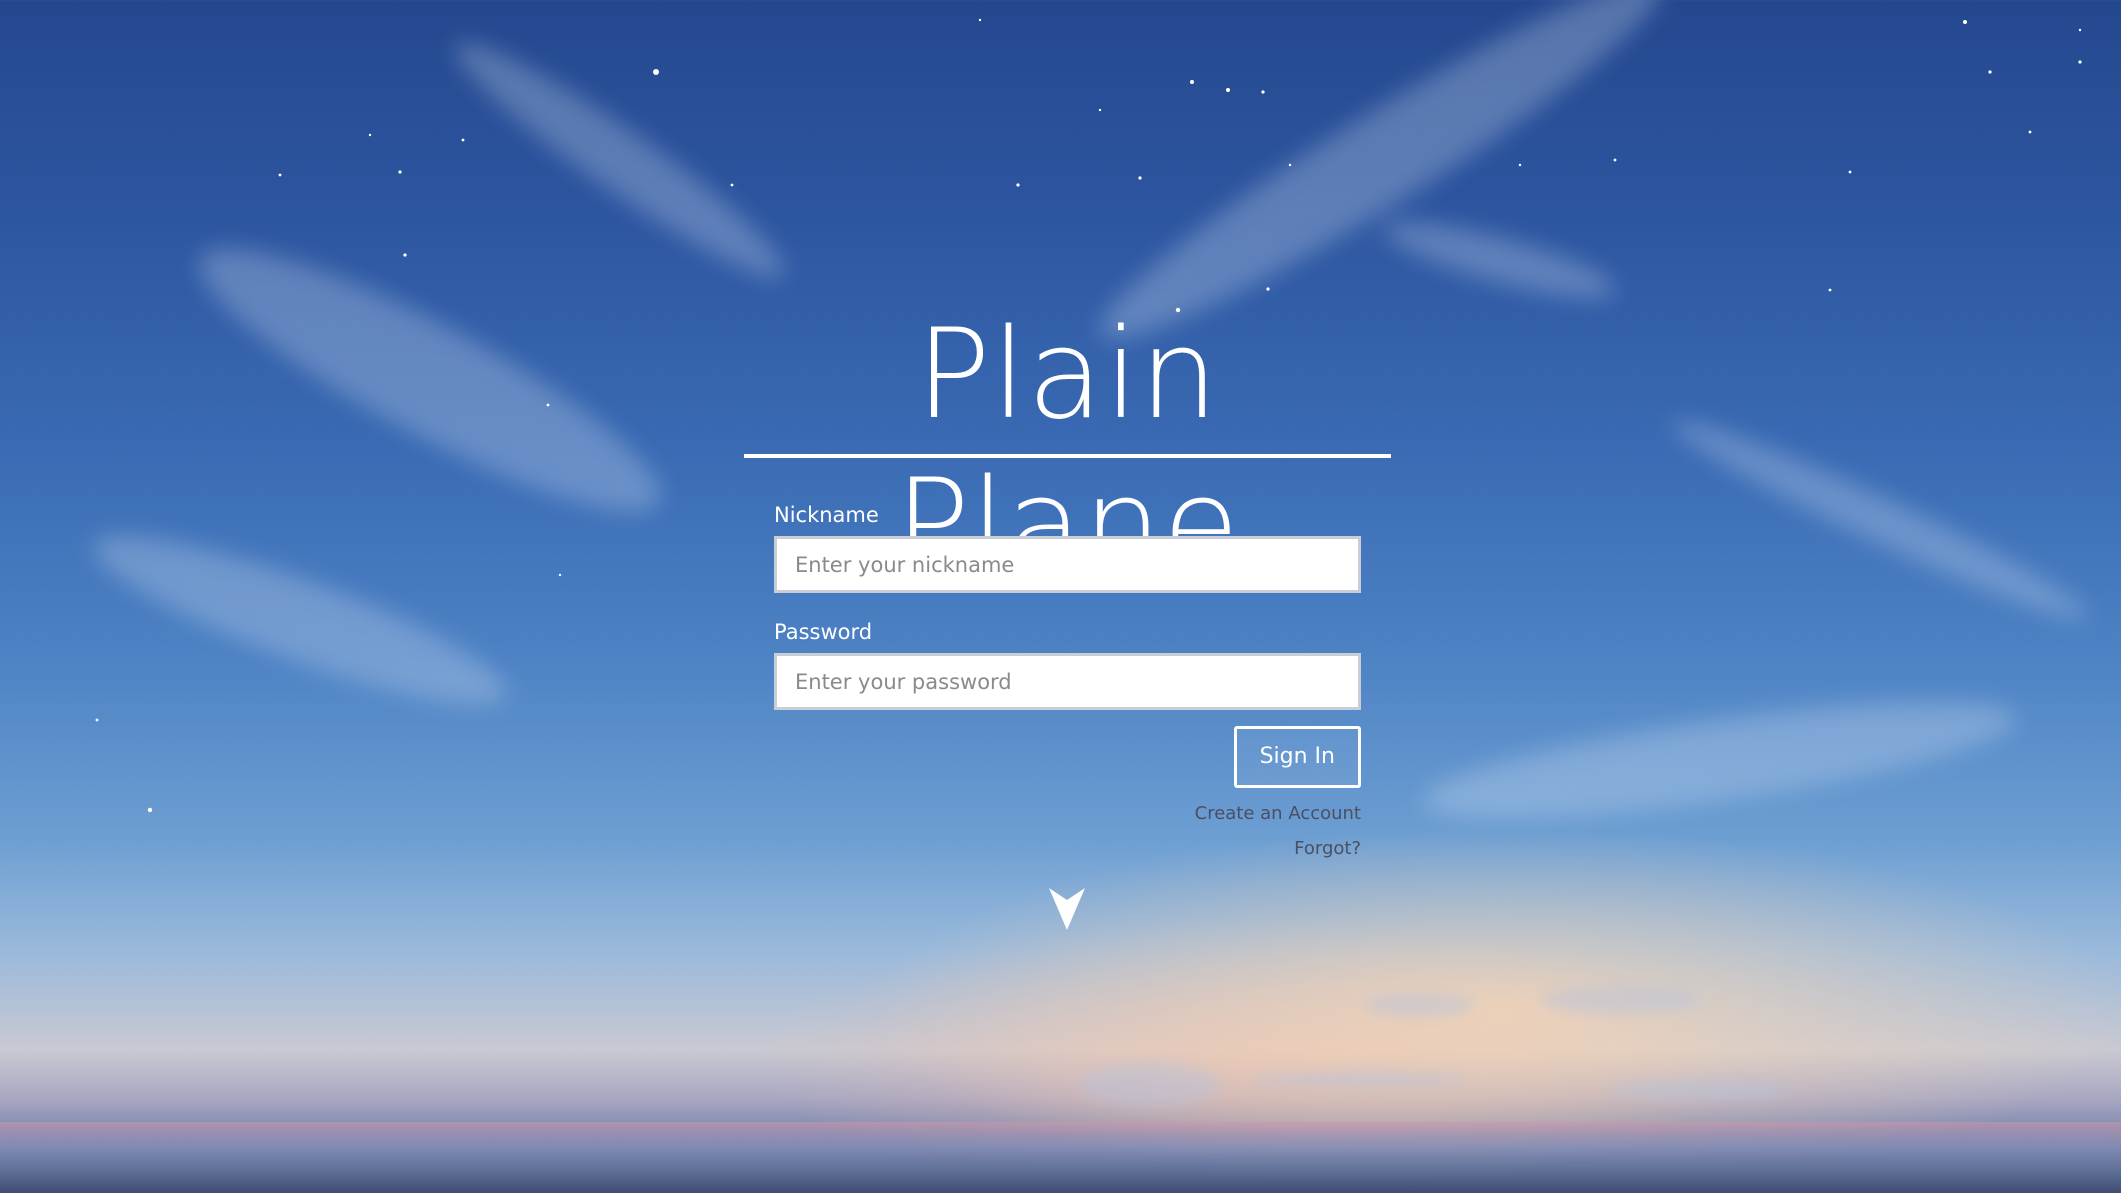  What do you see at coordinates (1435, 1046) in the screenshot?
I see `horizon-clouds` at bounding box center [1435, 1046].